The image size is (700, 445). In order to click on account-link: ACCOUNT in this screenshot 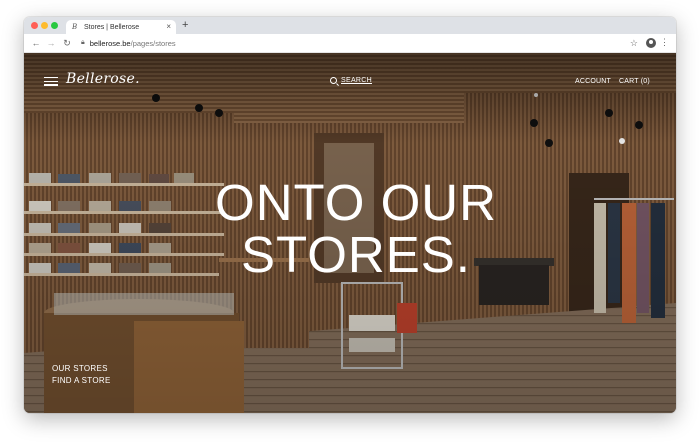, I will do `click(593, 81)`.